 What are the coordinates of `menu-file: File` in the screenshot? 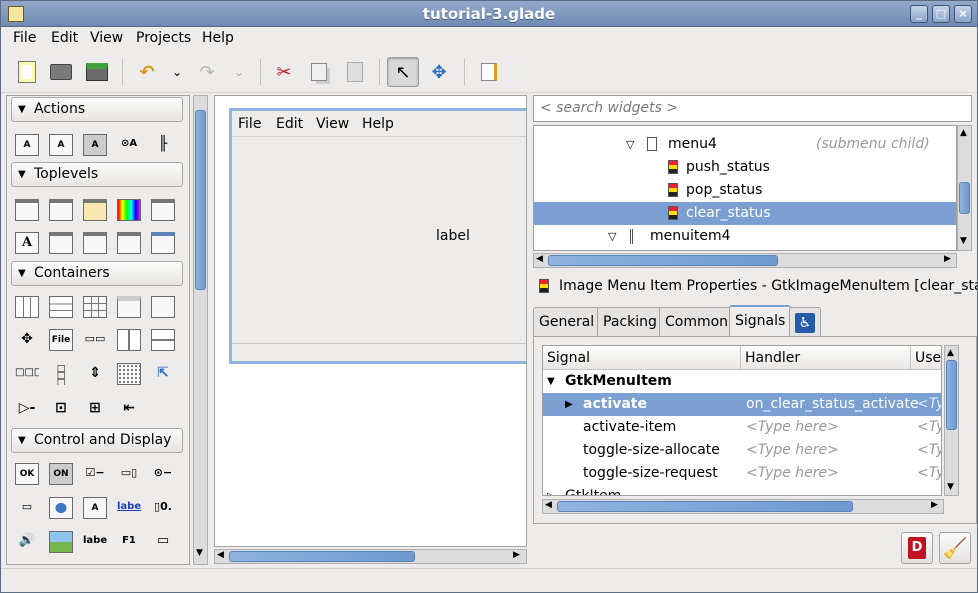 It's located at (24, 38).